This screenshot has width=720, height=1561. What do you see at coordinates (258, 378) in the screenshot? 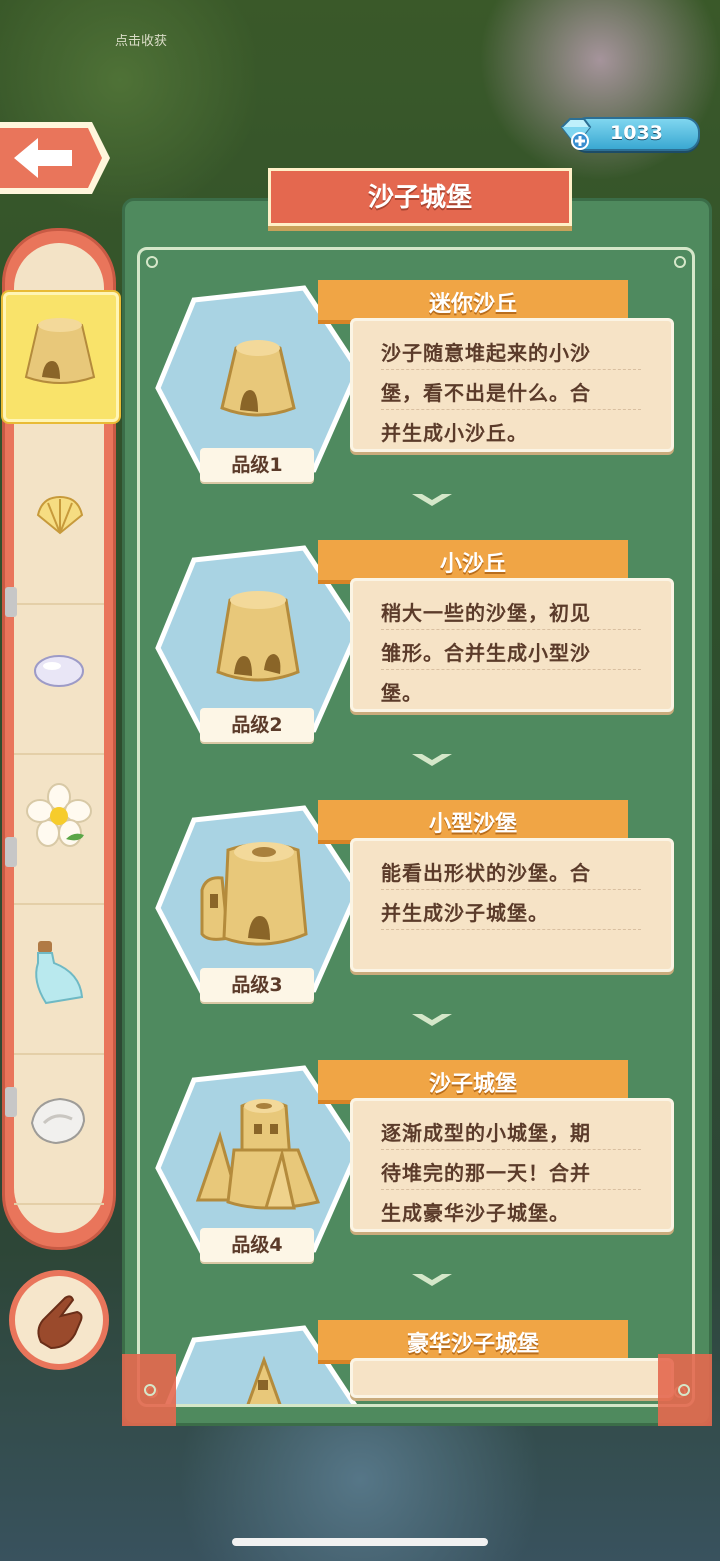
I see `mini-dune-icon` at bounding box center [258, 378].